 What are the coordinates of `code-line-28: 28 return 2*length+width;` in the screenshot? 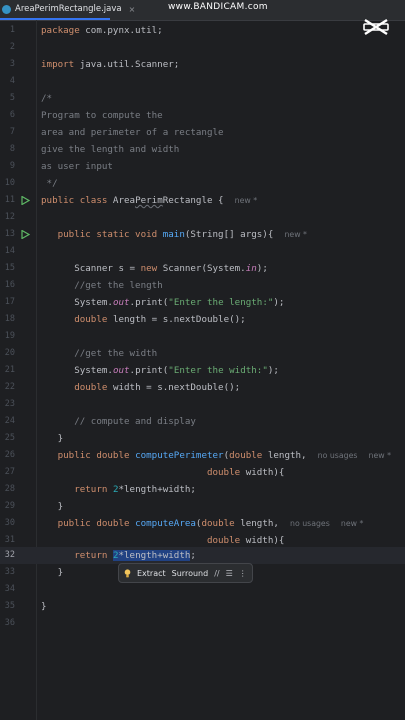 It's located at (202, 489).